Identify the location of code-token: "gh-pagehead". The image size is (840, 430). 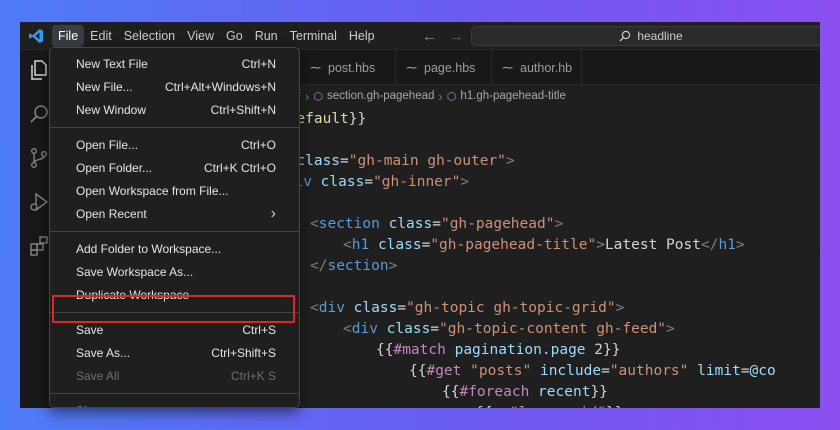
(497, 224).